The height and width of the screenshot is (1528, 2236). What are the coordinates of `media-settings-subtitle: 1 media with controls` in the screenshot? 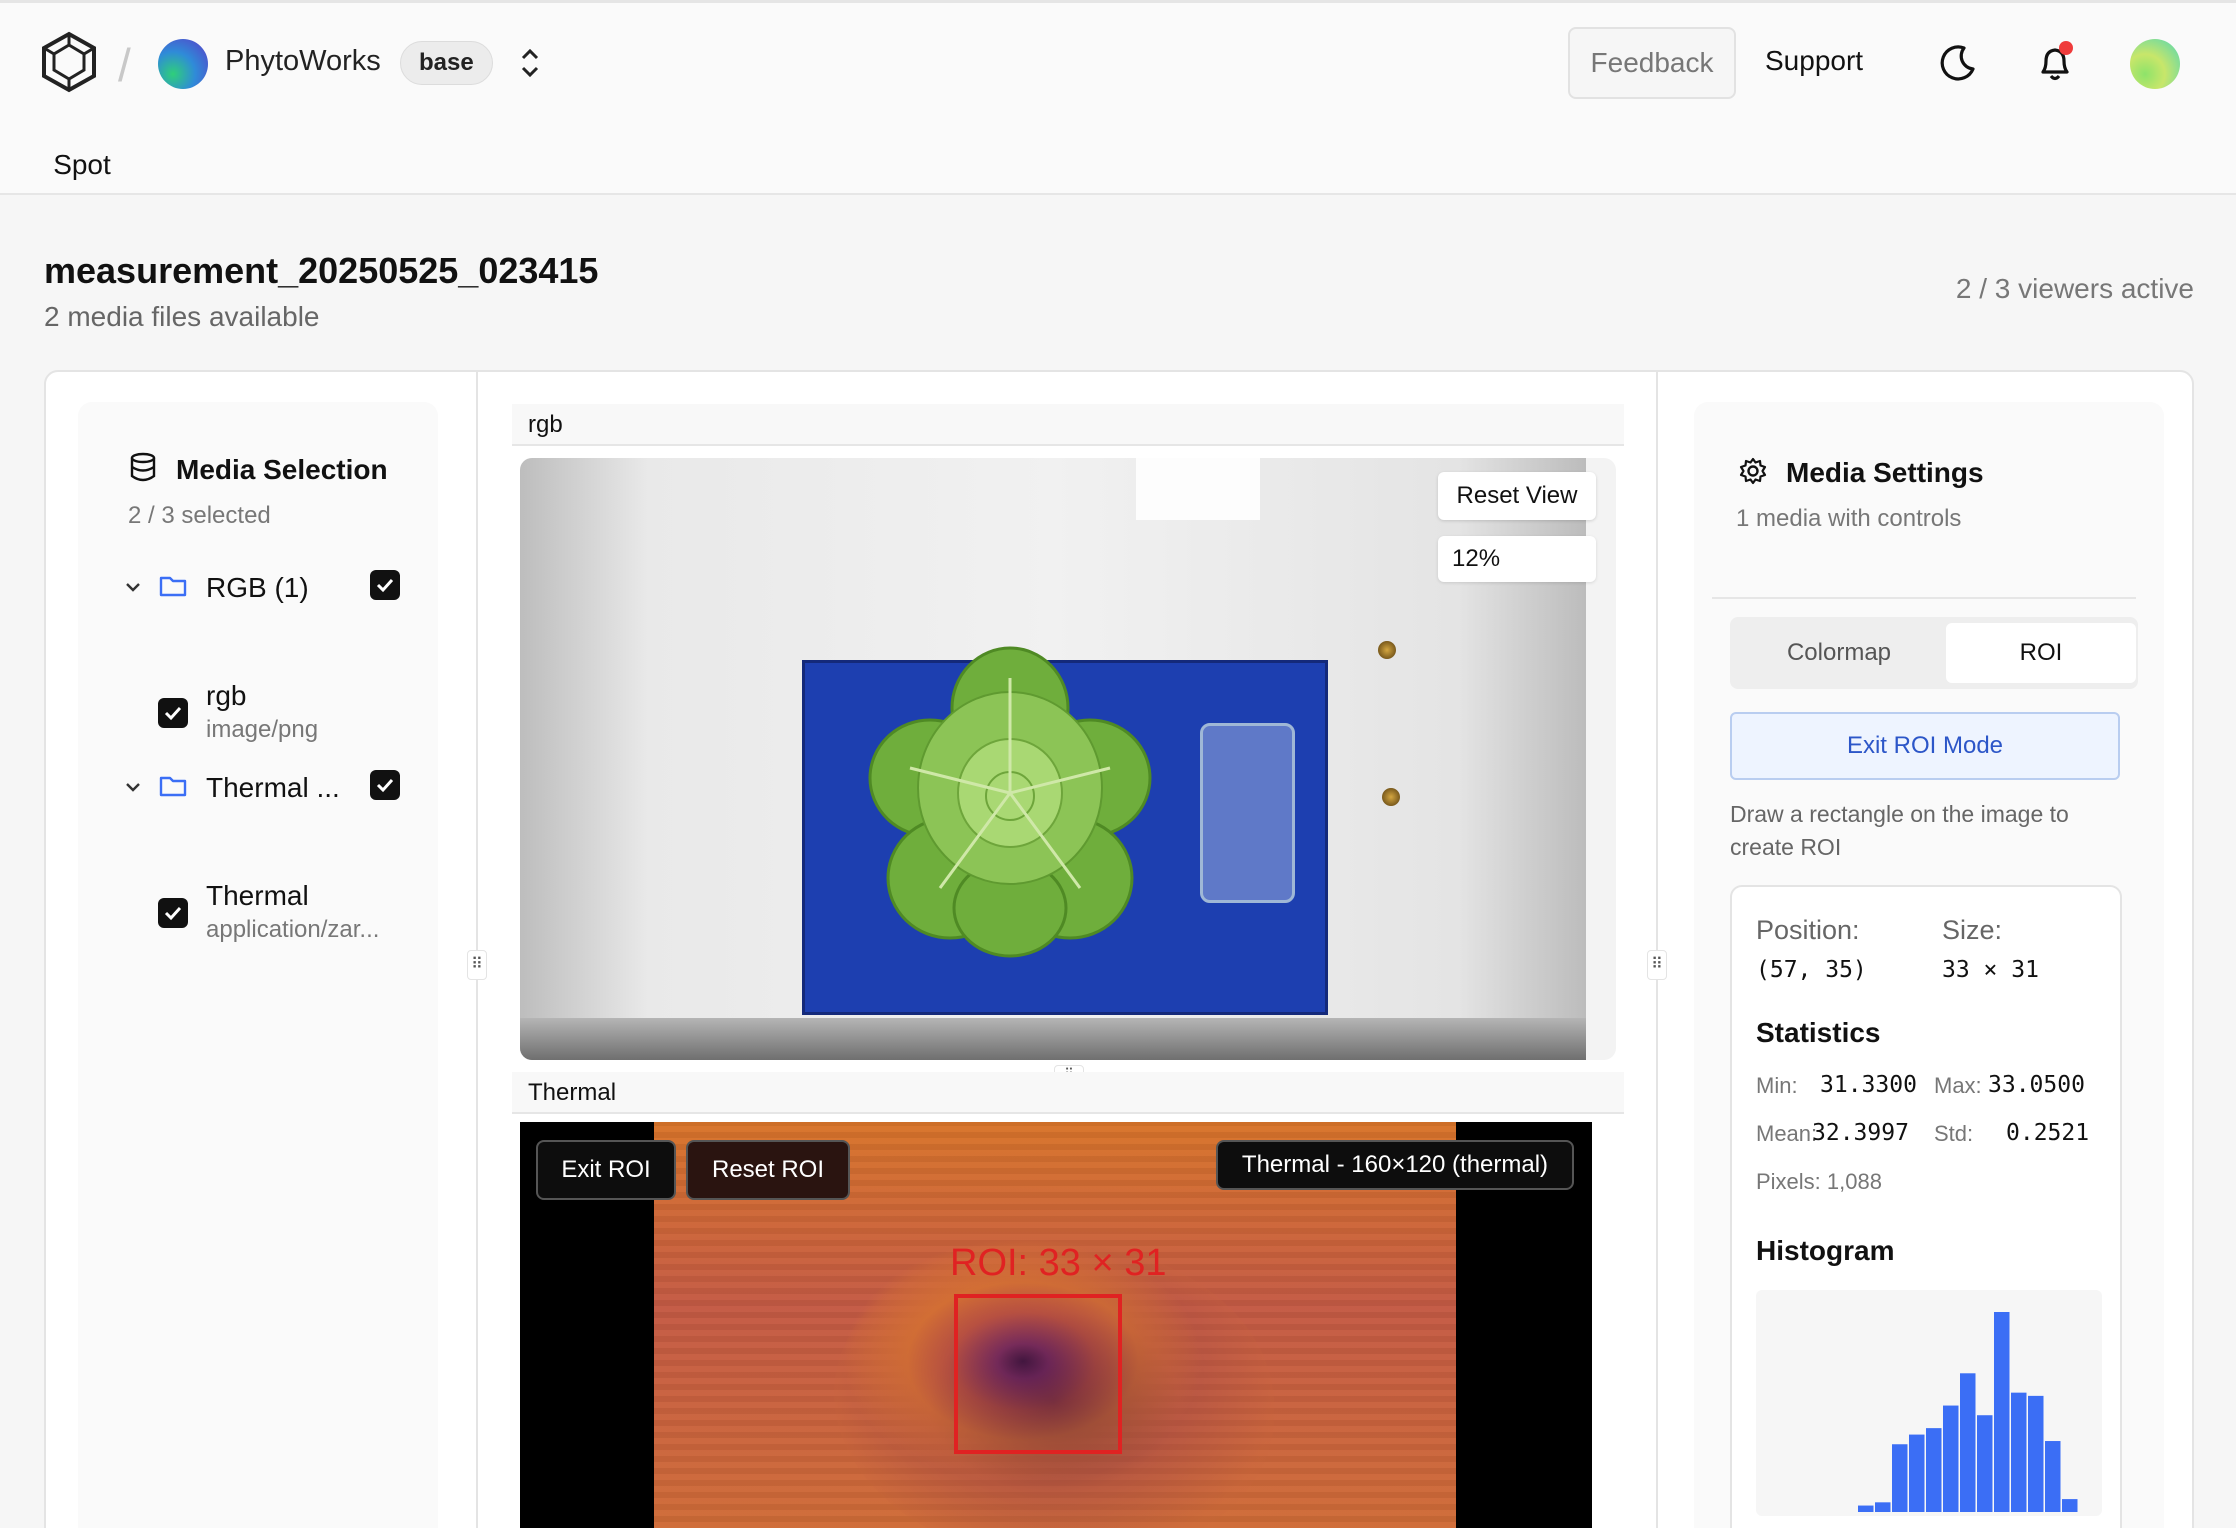 It's located at (1849, 518).